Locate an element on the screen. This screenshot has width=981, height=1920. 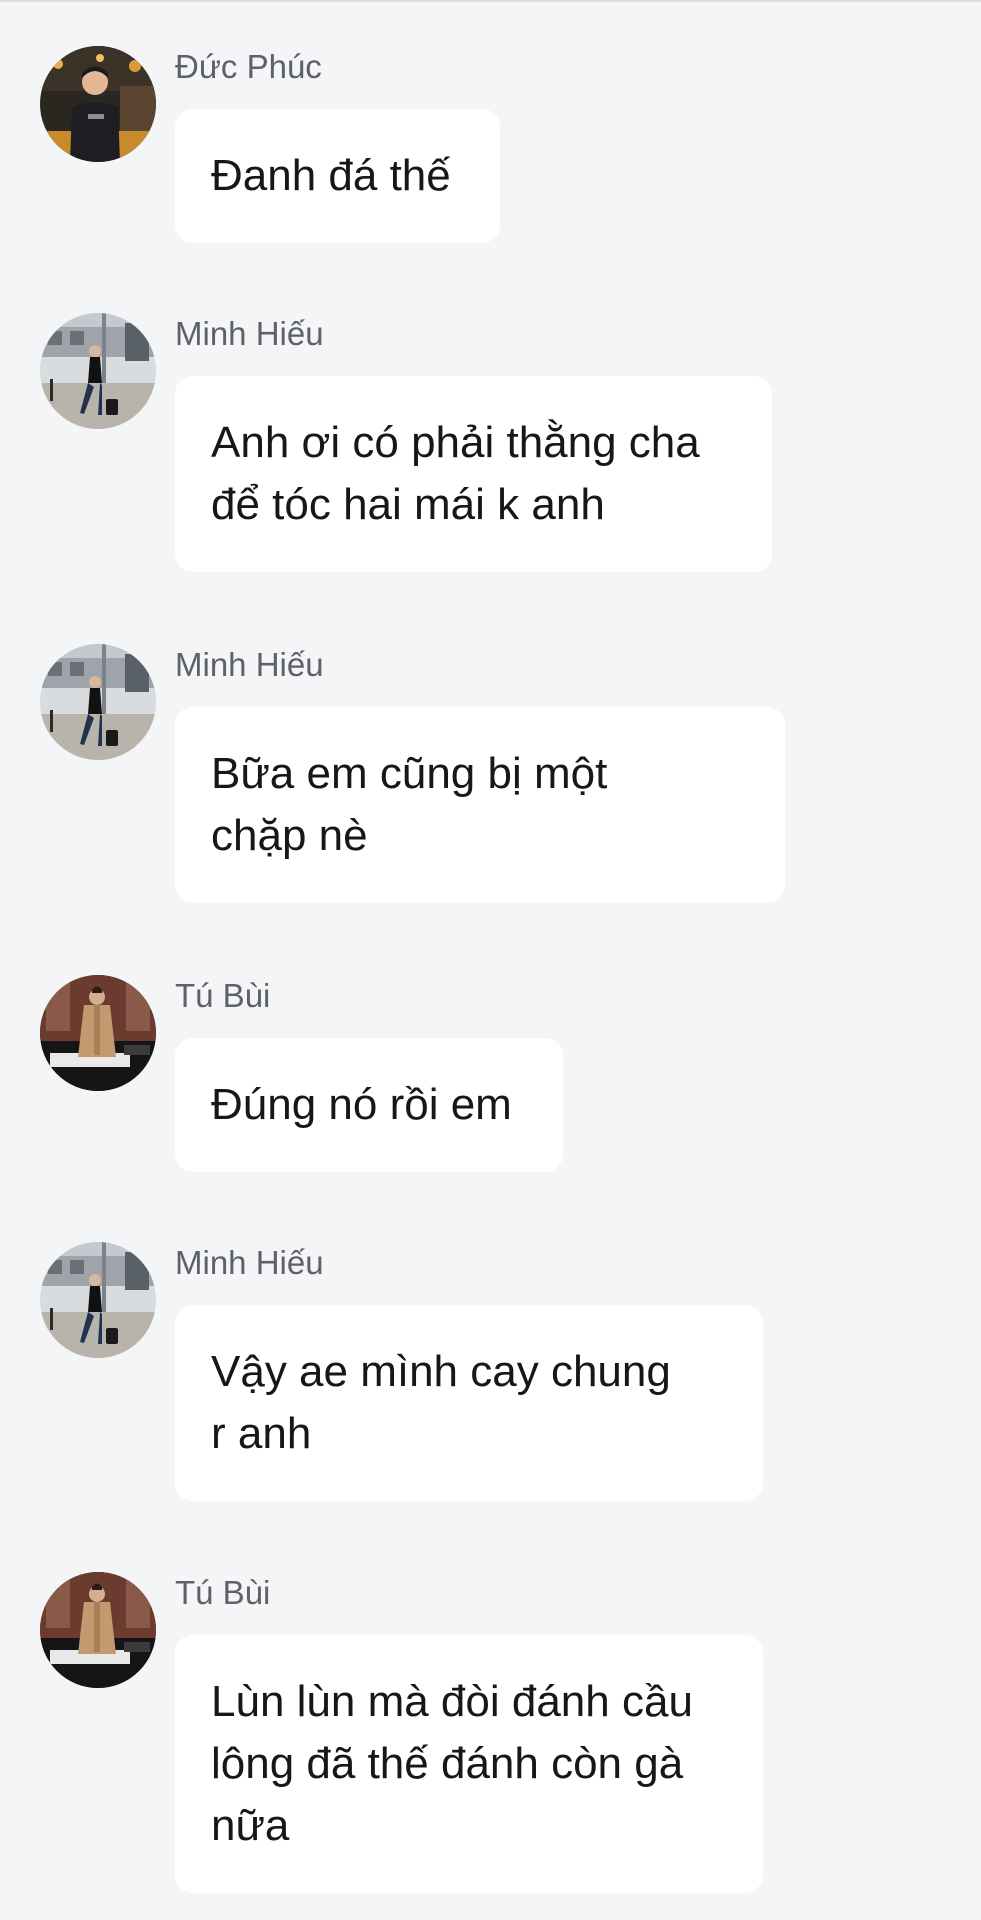
message-bubble: Vậy ae mình cay chung r anh is located at coordinates (469, 1403).